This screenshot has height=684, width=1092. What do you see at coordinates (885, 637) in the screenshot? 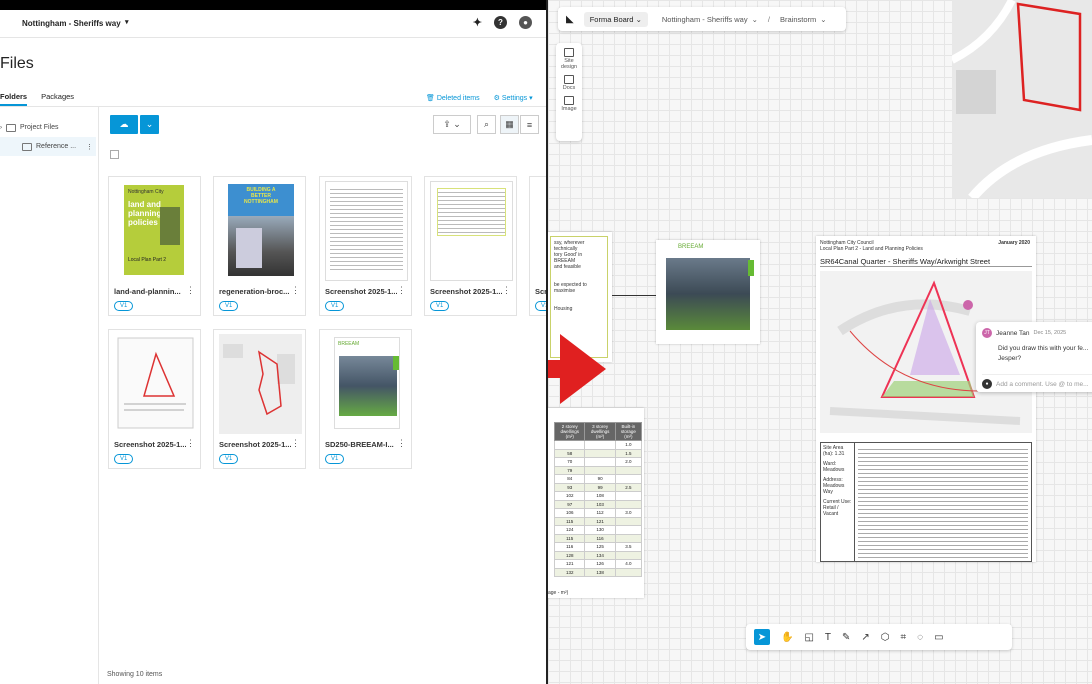
I see `shape-tool-icon: ⬡` at bounding box center [885, 637].